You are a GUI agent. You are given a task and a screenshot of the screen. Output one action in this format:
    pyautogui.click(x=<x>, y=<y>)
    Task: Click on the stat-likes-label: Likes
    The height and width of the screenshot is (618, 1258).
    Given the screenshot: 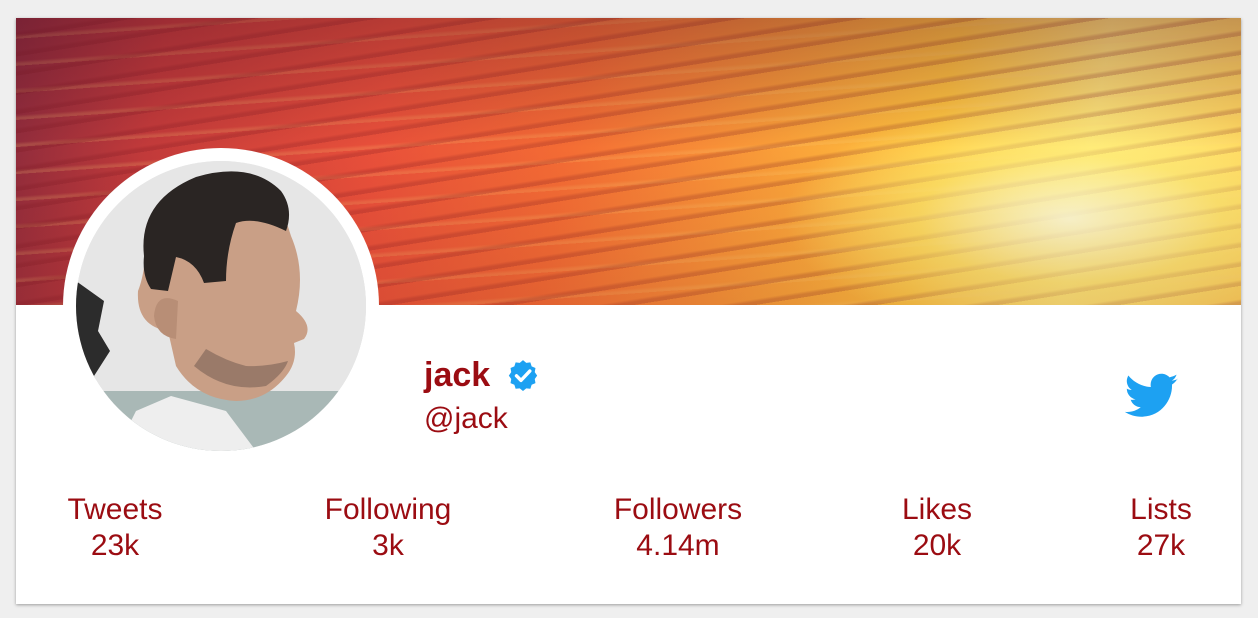 What is the action you would take?
    pyautogui.click(x=937, y=509)
    